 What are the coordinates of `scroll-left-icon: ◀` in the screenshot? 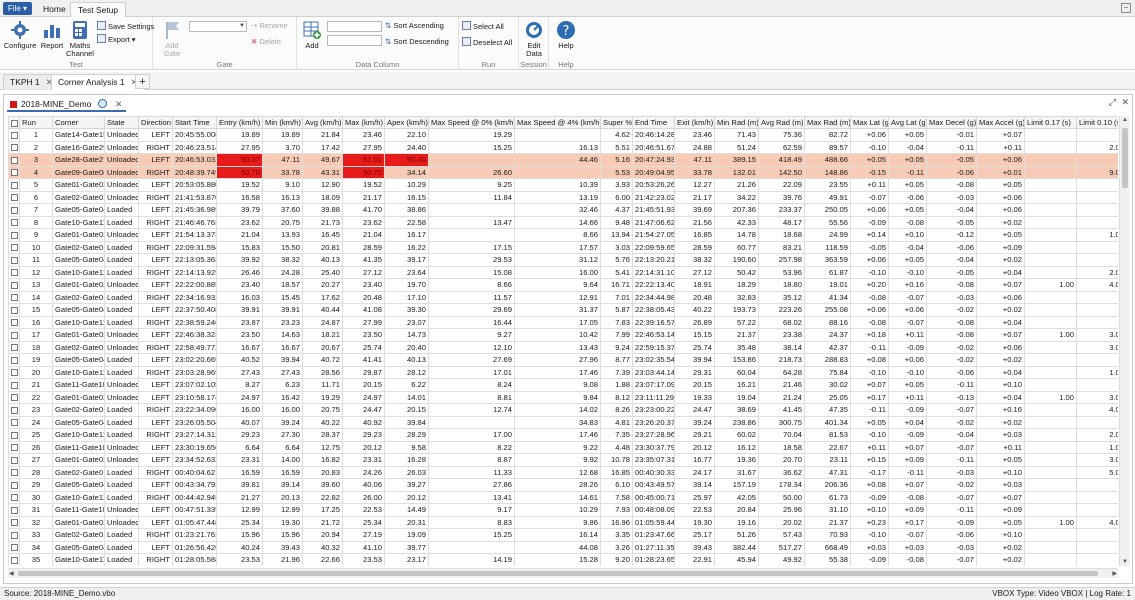 It's located at (11, 573).